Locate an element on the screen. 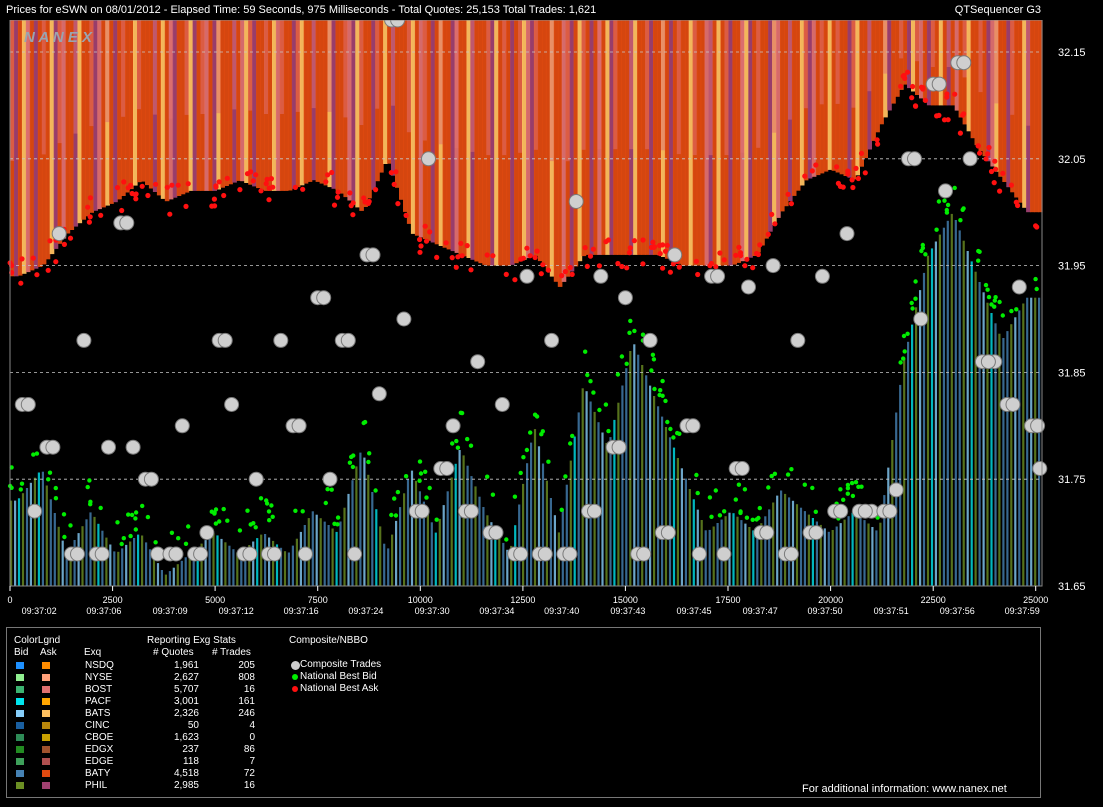 The image size is (1103, 807). time-label: 09:37:59 is located at coordinates (1022, 611).